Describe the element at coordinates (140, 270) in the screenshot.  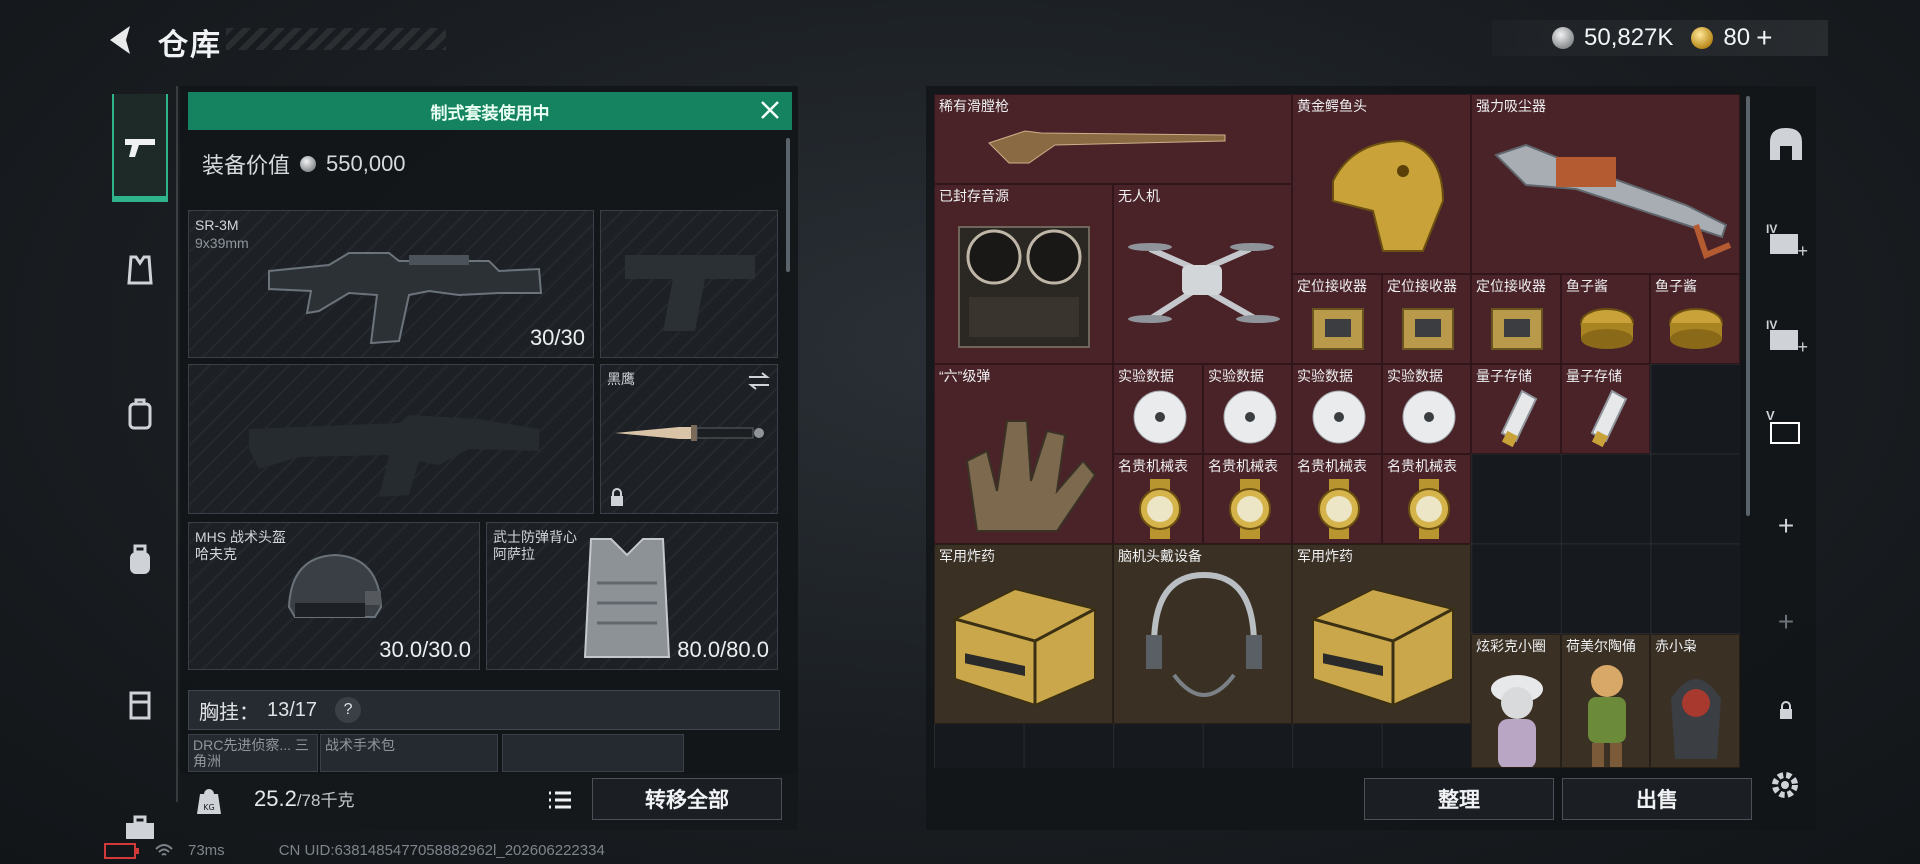
I see `vest-tab` at that location.